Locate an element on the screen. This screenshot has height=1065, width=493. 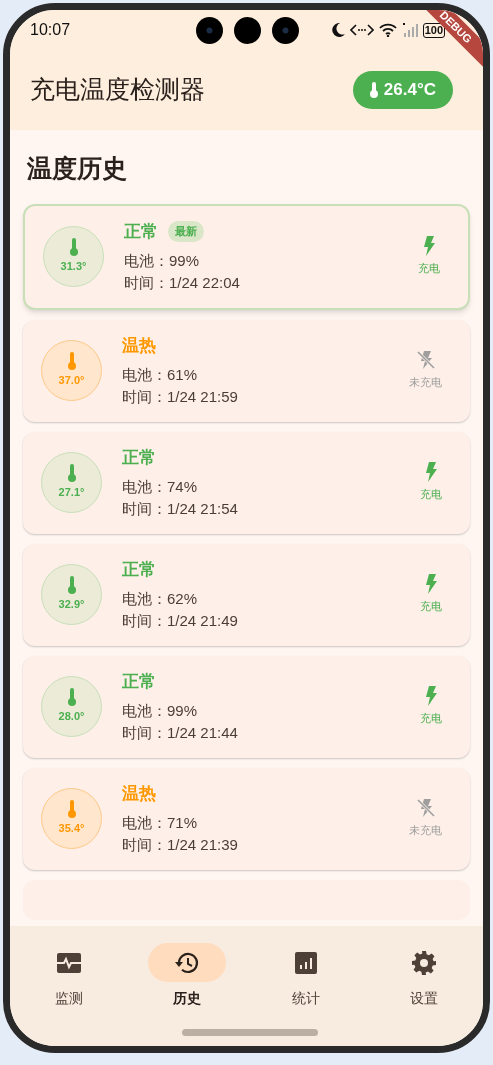
wifi-icon is located at coordinates (387, 30).